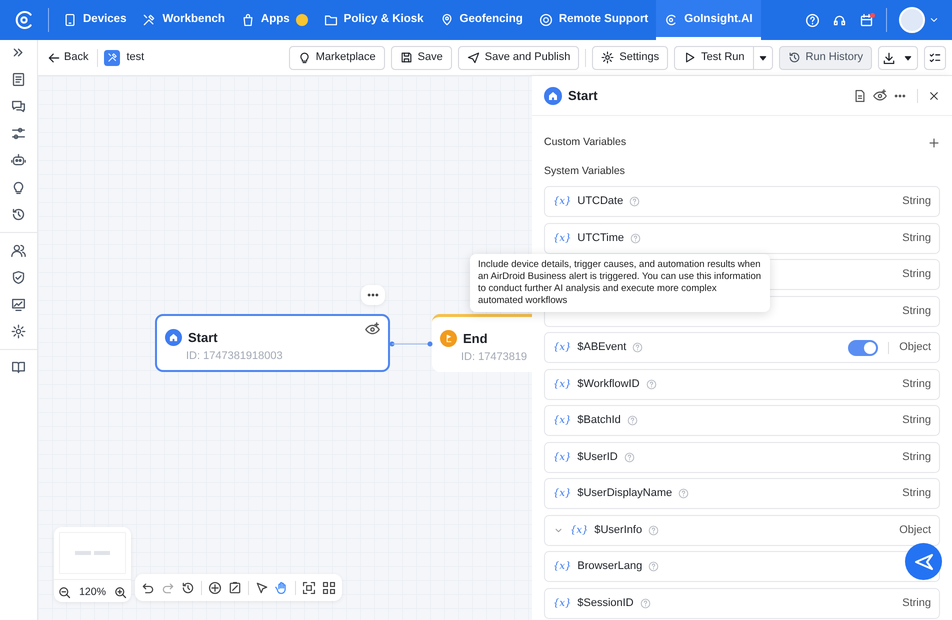 Image resolution: width=952 pixels, height=620 pixels. What do you see at coordinates (94, 20) in the screenshot?
I see `nav-tab: Devices` at bounding box center [94, 20].